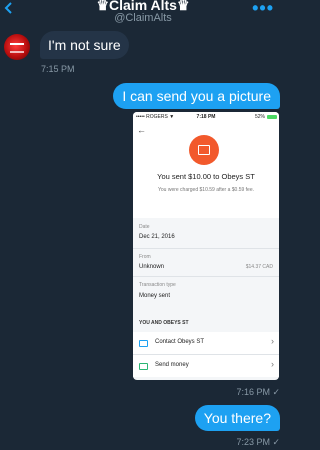 The image size is (320, 450). What do you see at coordinates (152, 267) in the screenshot?
I see `from-value: Unknown` at bounding box center [152, 267].